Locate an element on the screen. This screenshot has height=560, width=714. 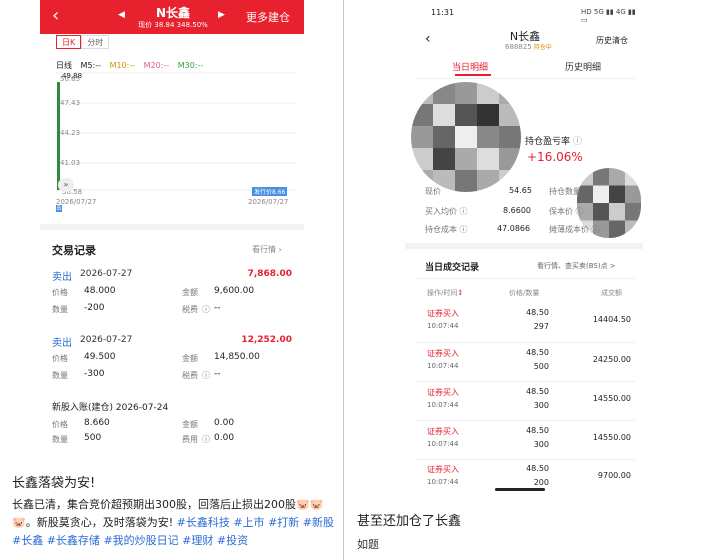
price-value: 48.000 is located at coordinates (100, 291).